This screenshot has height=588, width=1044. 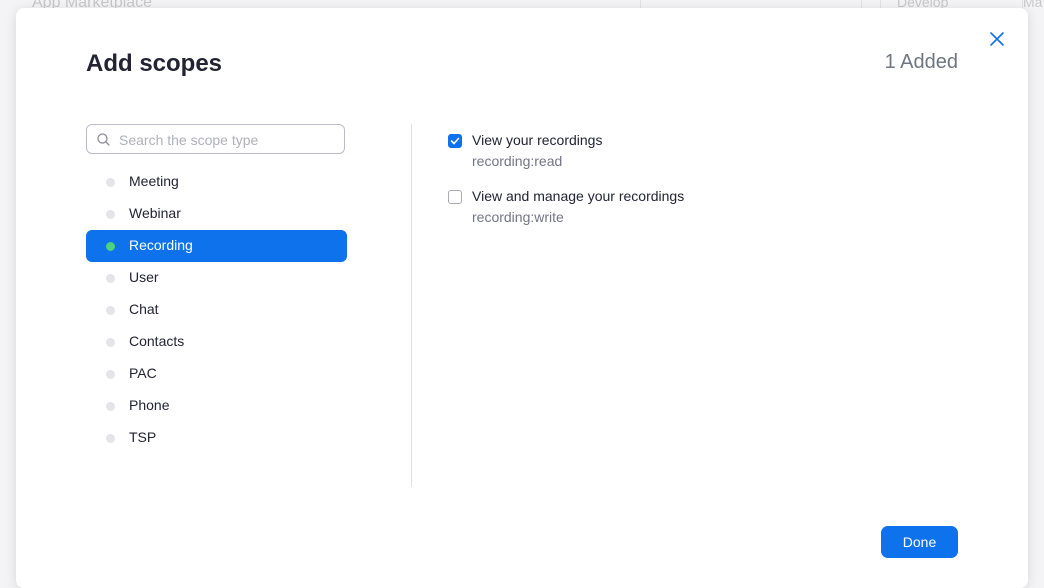 I want to click on scope-item-user: User, so click(x=216, y=278).